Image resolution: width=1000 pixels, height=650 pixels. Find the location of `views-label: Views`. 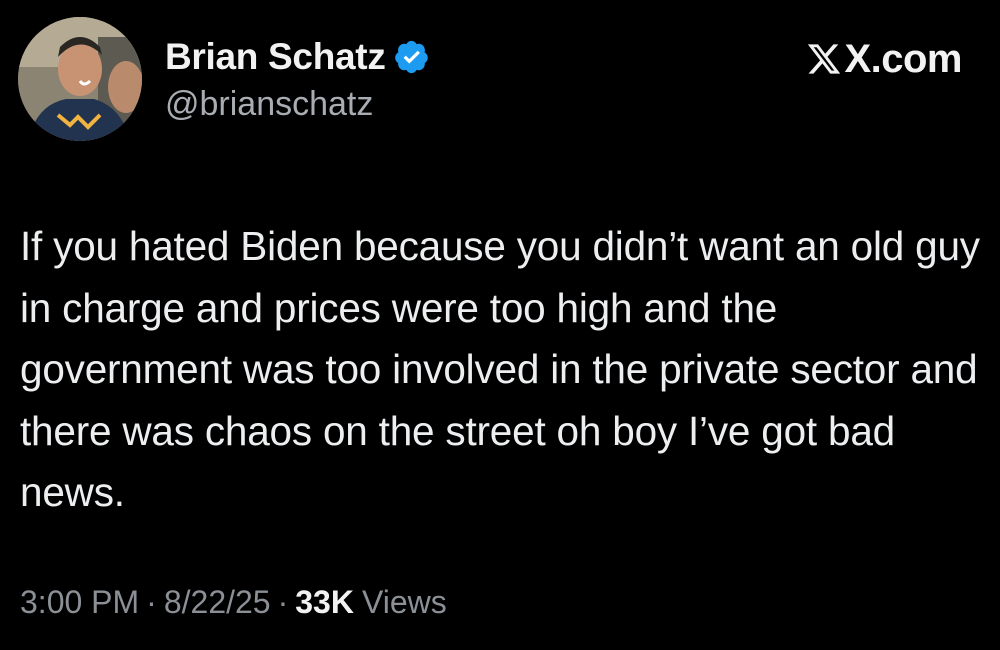

views-label: Views is located at coordinates (404, 602).